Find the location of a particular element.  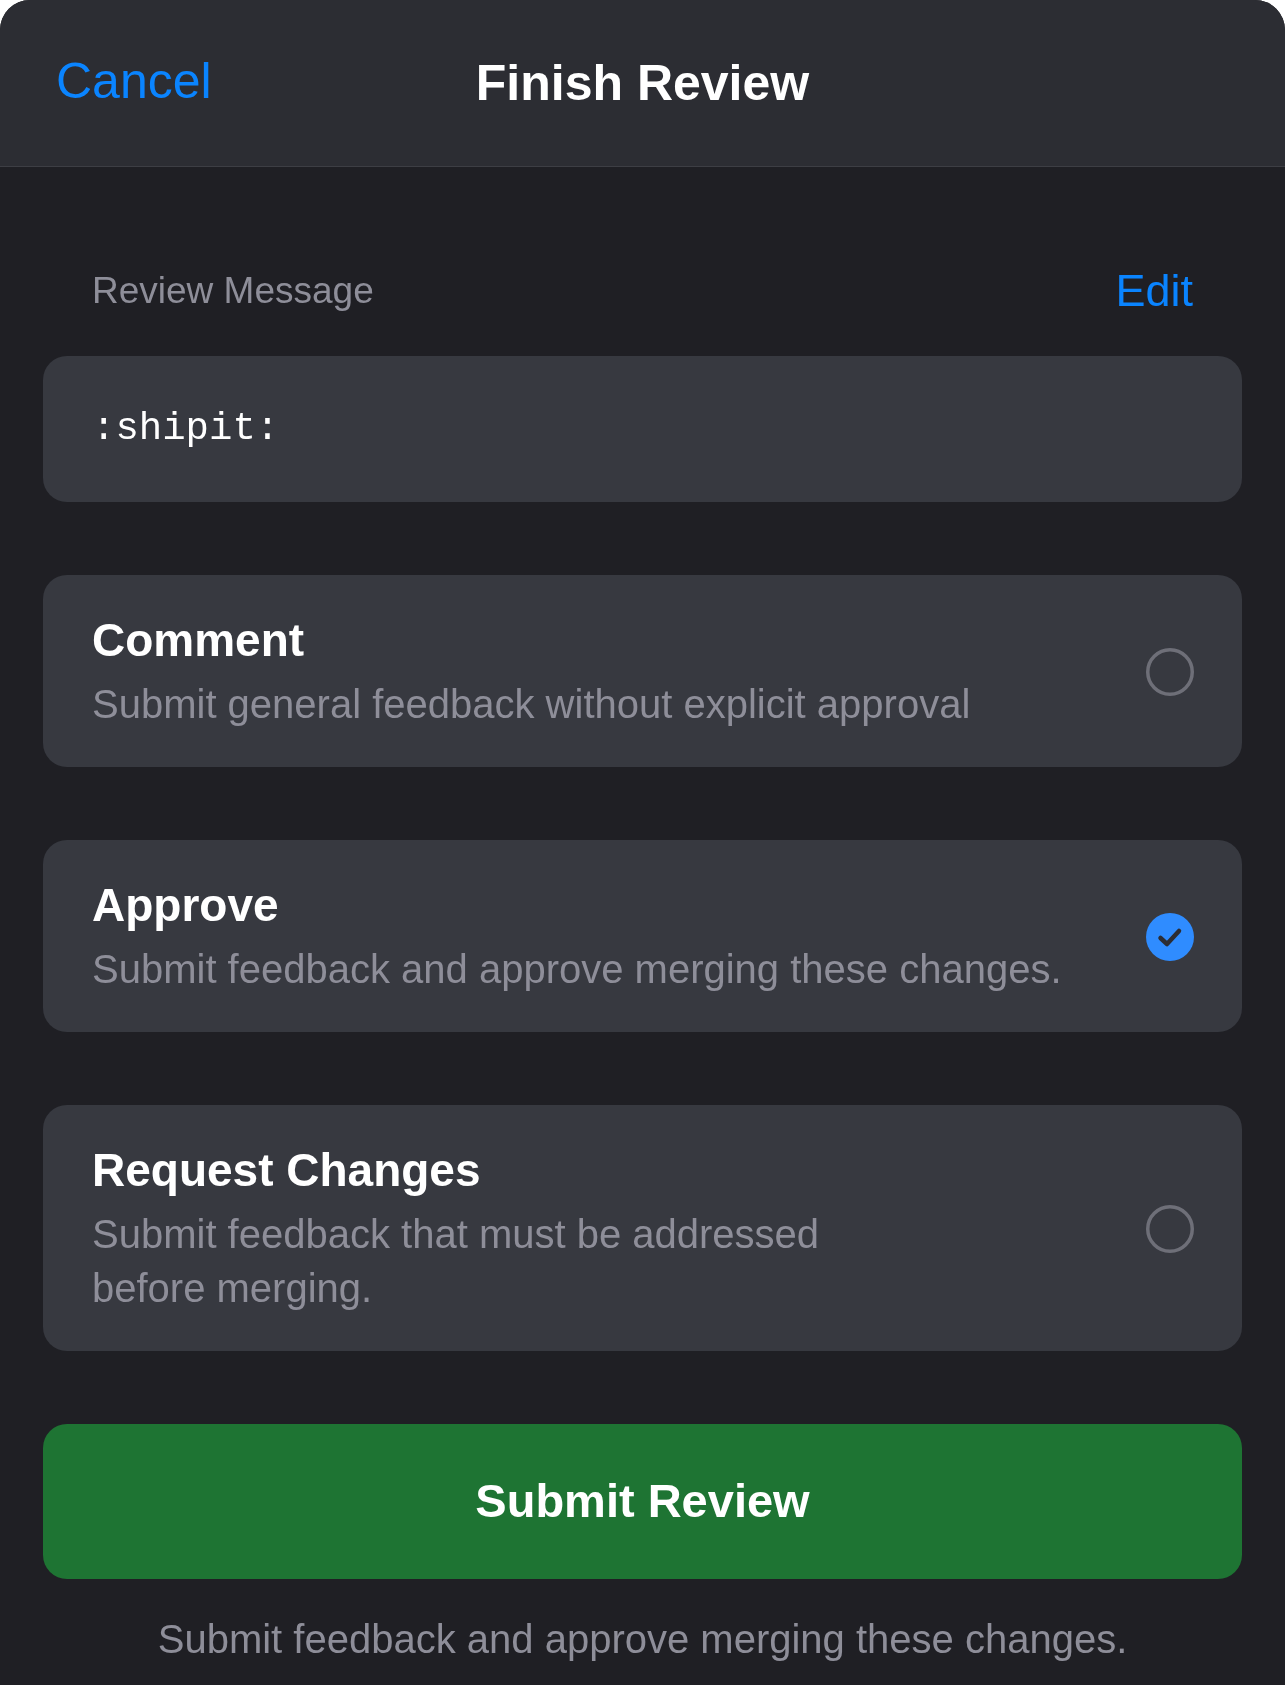

option-description: Submit general feedback without explicit approval is located at coordinates (531, 704).